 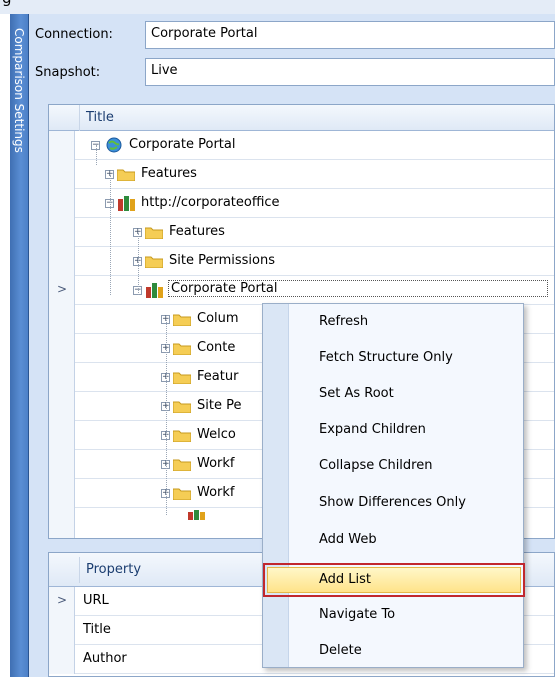 I want to click on tree-item-label: Colum, so click(x=218, y=318).